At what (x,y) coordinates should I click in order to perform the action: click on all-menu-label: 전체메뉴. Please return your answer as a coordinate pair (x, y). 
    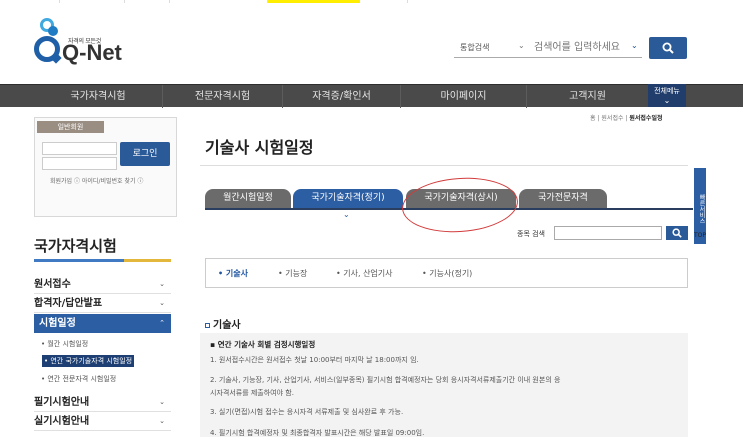
    Looking at the image, I should click on (667, 91).